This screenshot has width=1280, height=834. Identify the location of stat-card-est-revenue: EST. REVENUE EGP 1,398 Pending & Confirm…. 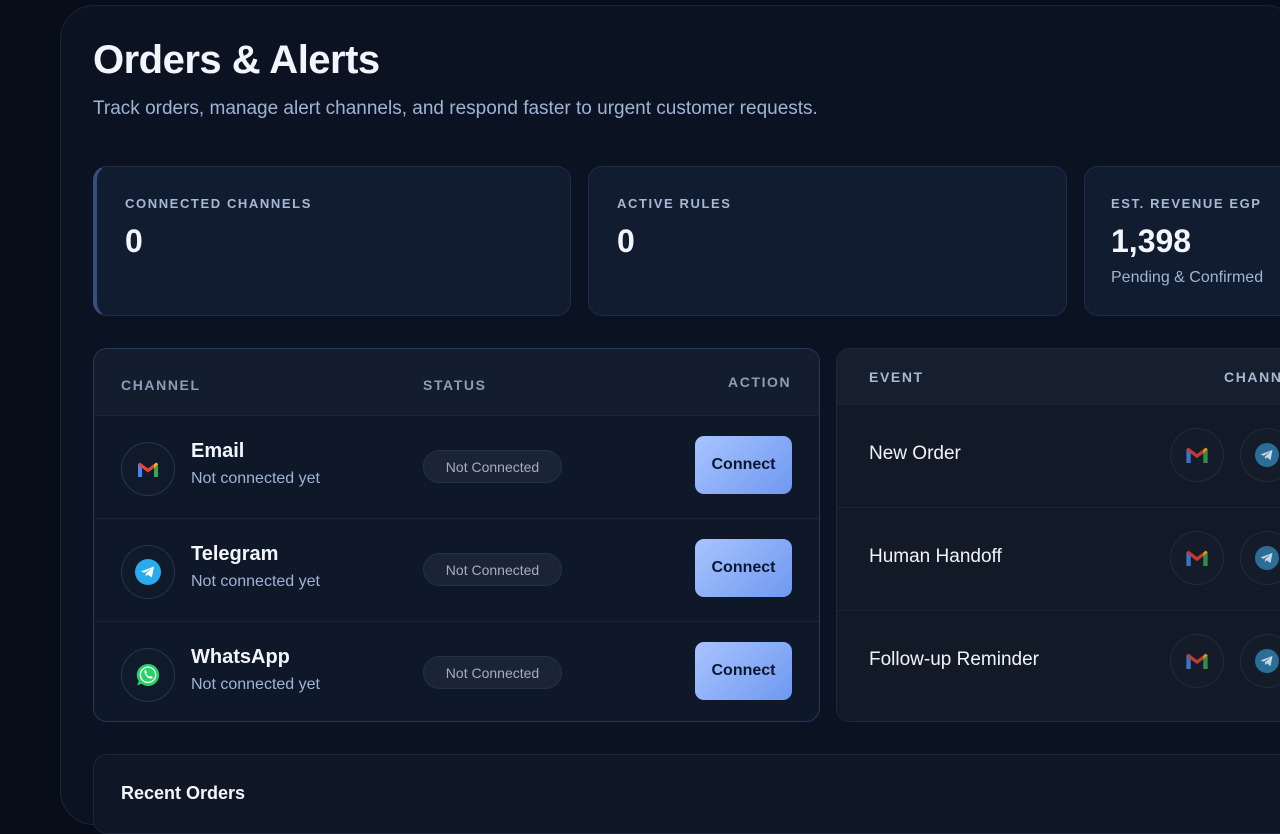
(1182, 241).